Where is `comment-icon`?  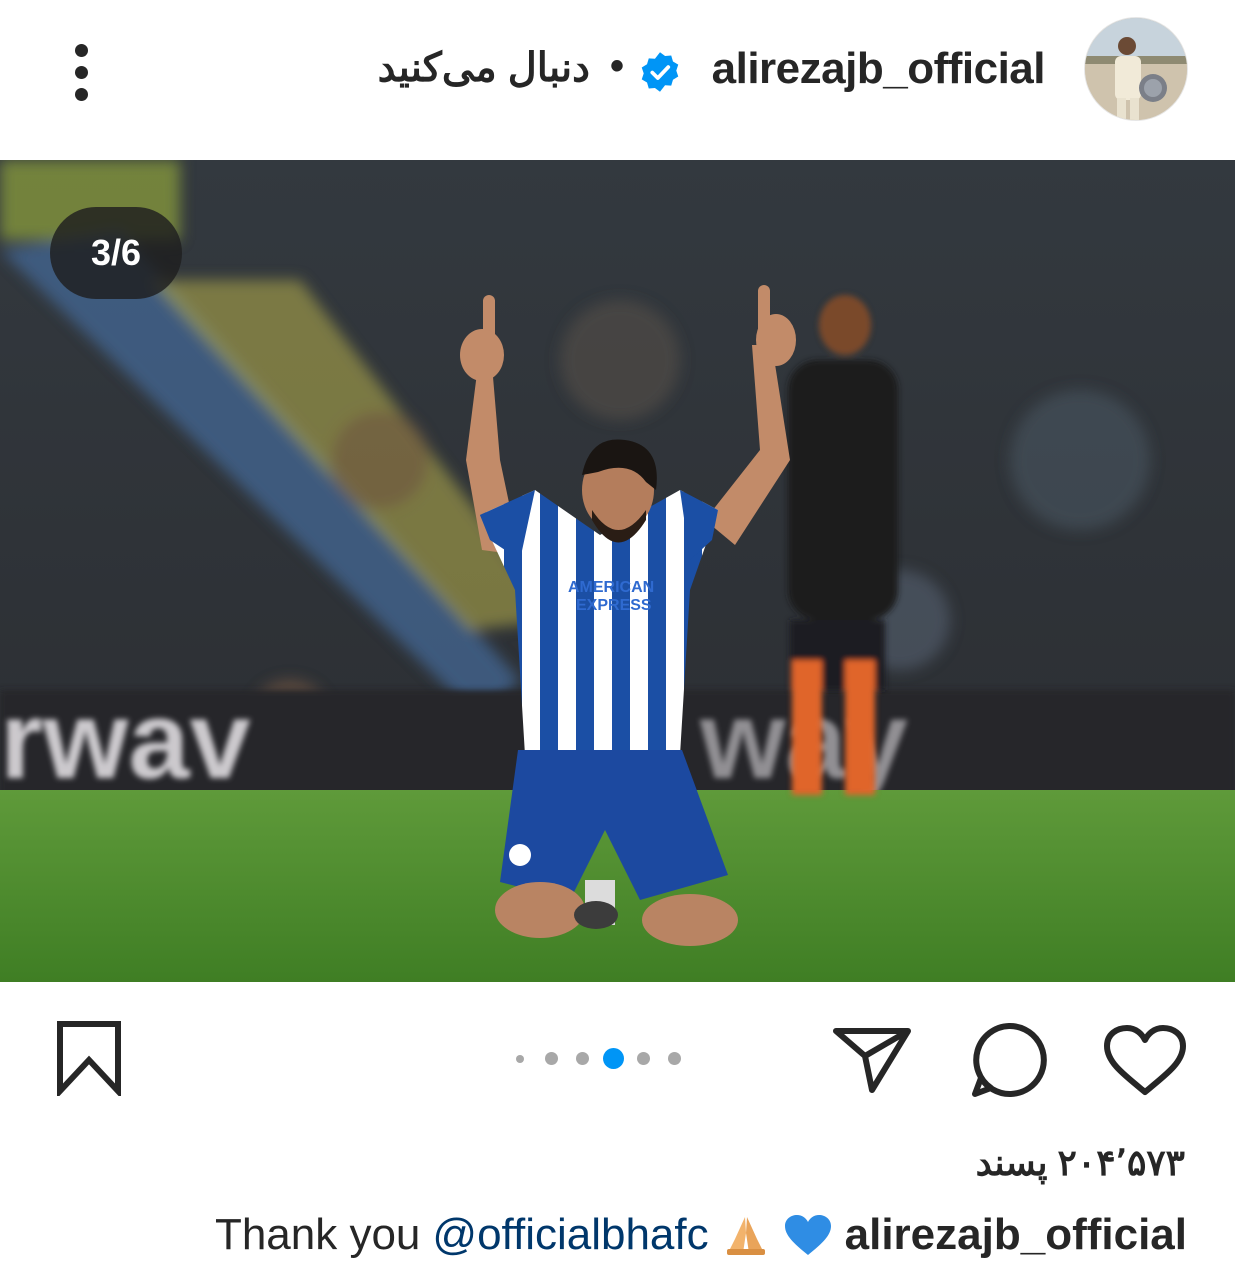 comment-icon is located at coordinates (1009, 1059).